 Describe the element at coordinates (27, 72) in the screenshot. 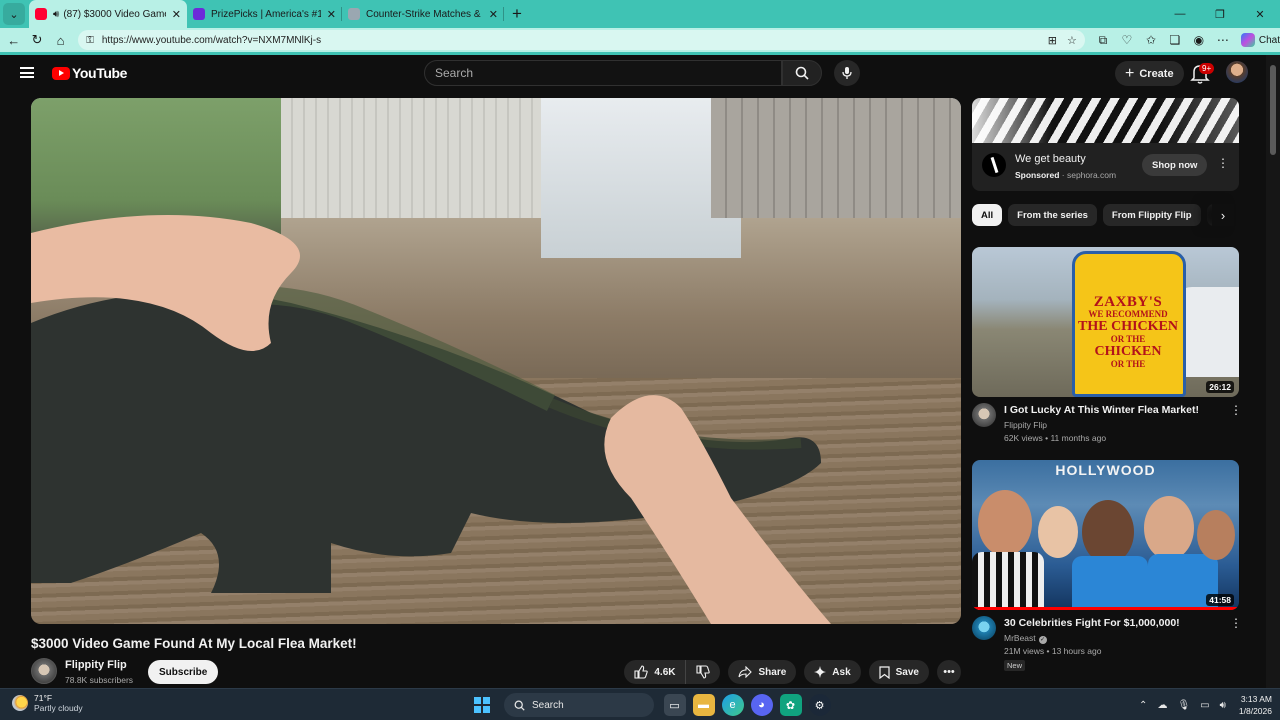

I see `guide-menu-icon` at that location.